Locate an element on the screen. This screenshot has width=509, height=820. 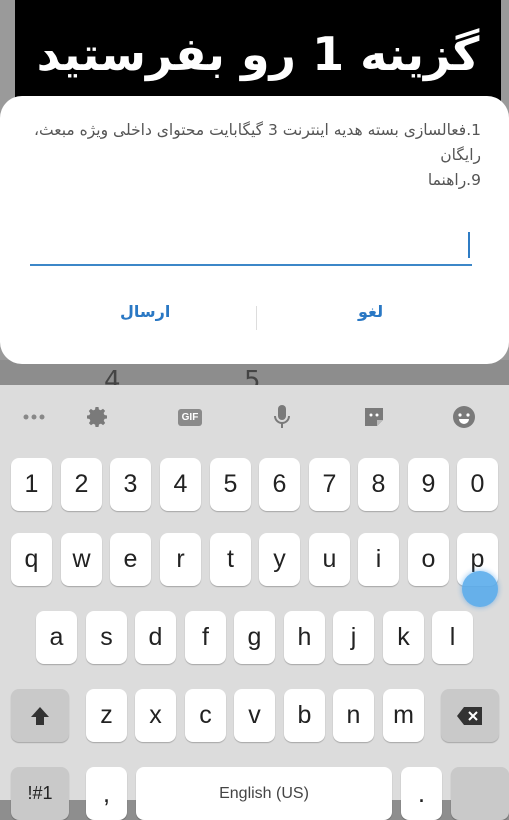
shift-key is located at coordinates (40, 715).